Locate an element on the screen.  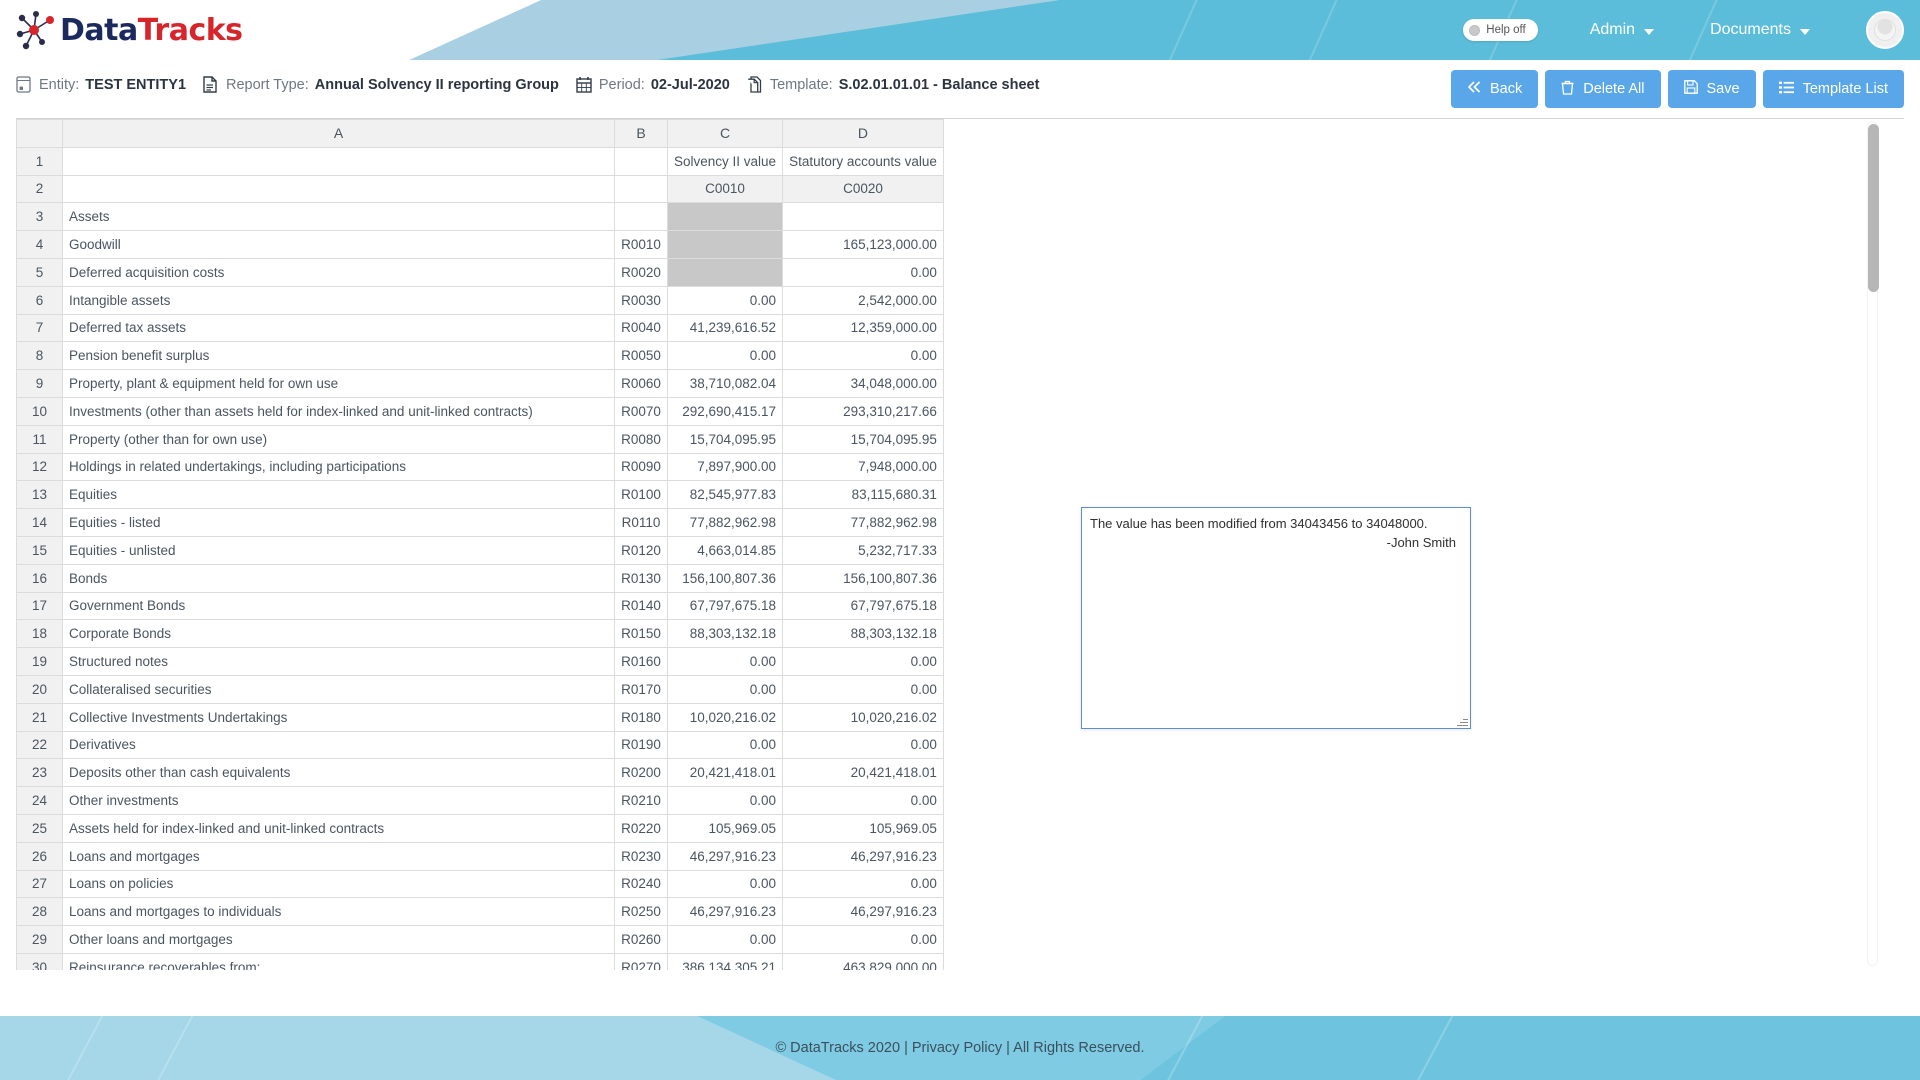
cell-b27: R0240 is located at coordinates (641, 884).